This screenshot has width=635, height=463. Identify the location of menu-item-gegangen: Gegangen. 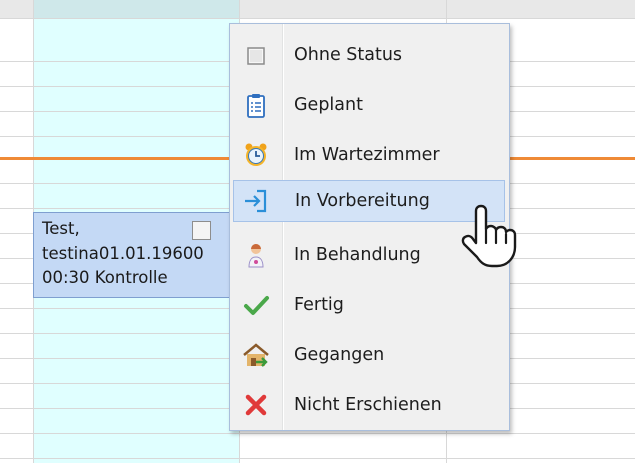
(369, 355).